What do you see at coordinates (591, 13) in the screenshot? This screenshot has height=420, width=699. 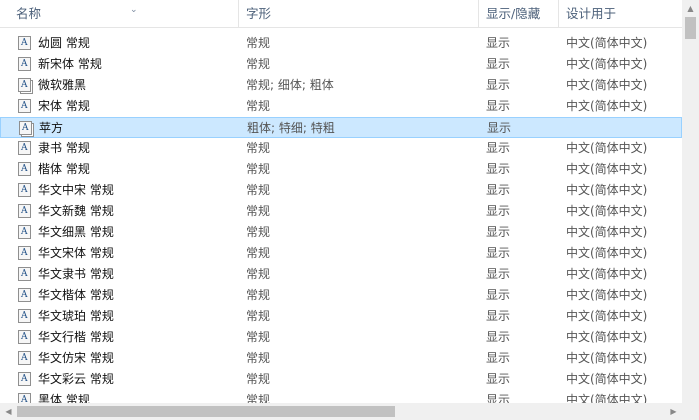 I see `column-header-designed-for-label: 设计用于` at bounding box center [591, 13].